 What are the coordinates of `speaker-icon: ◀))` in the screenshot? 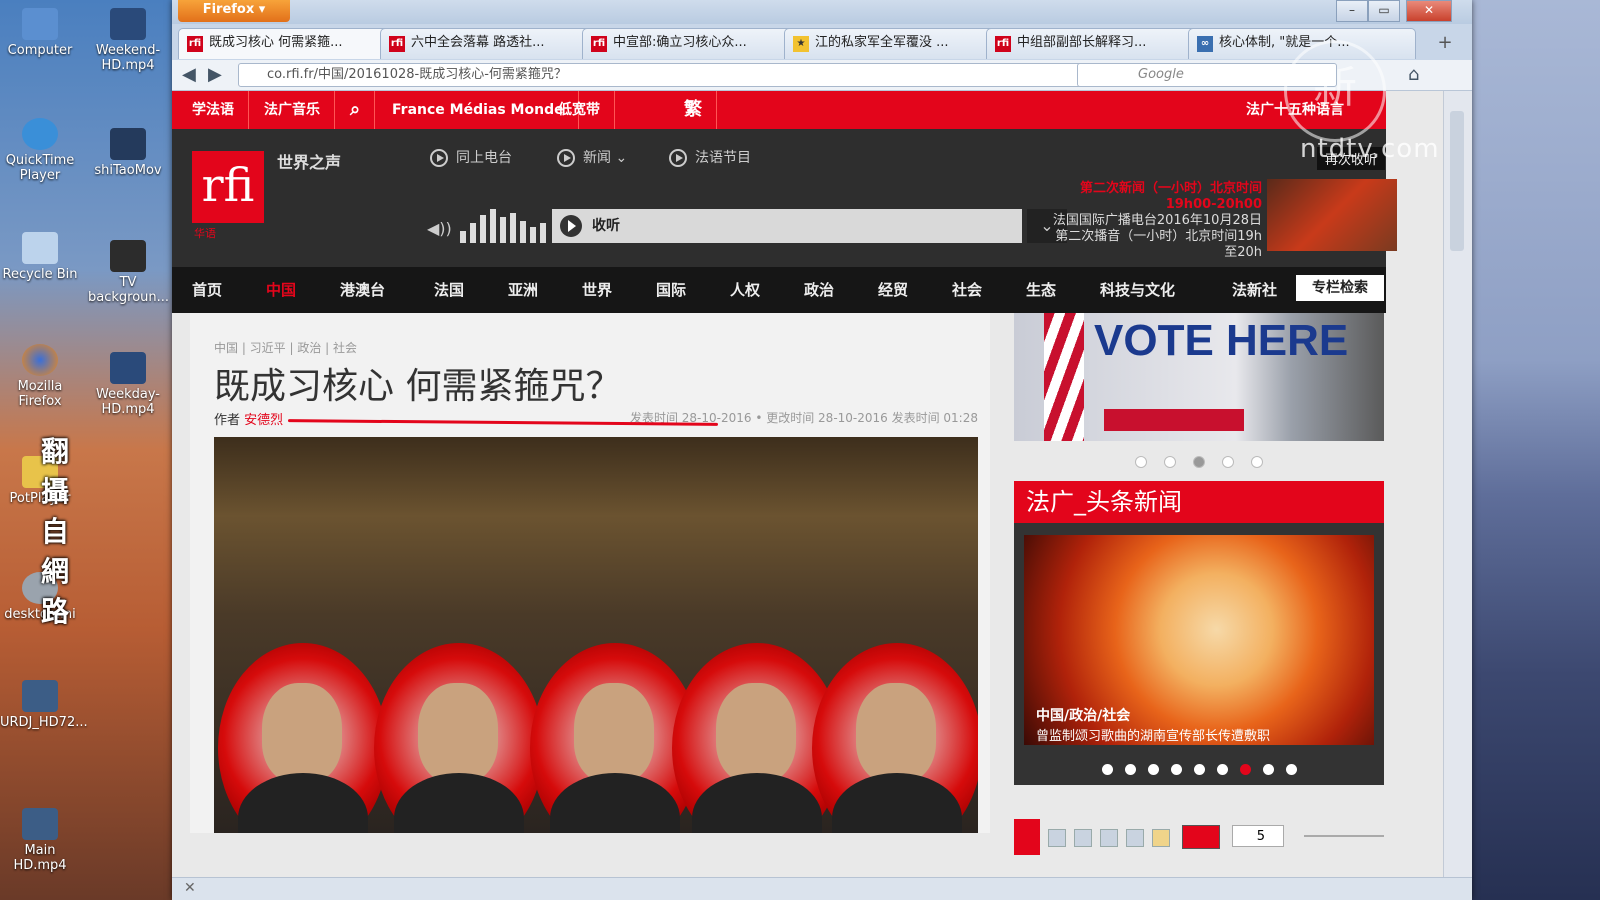 It's located at (439, 228).